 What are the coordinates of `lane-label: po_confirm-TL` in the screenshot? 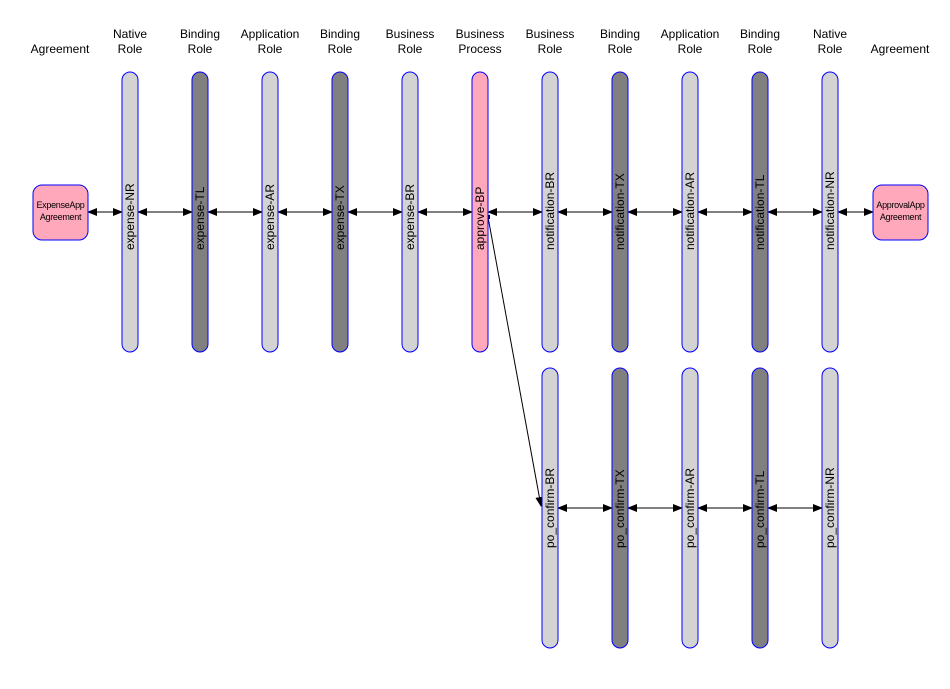 It's located at (760, 509).